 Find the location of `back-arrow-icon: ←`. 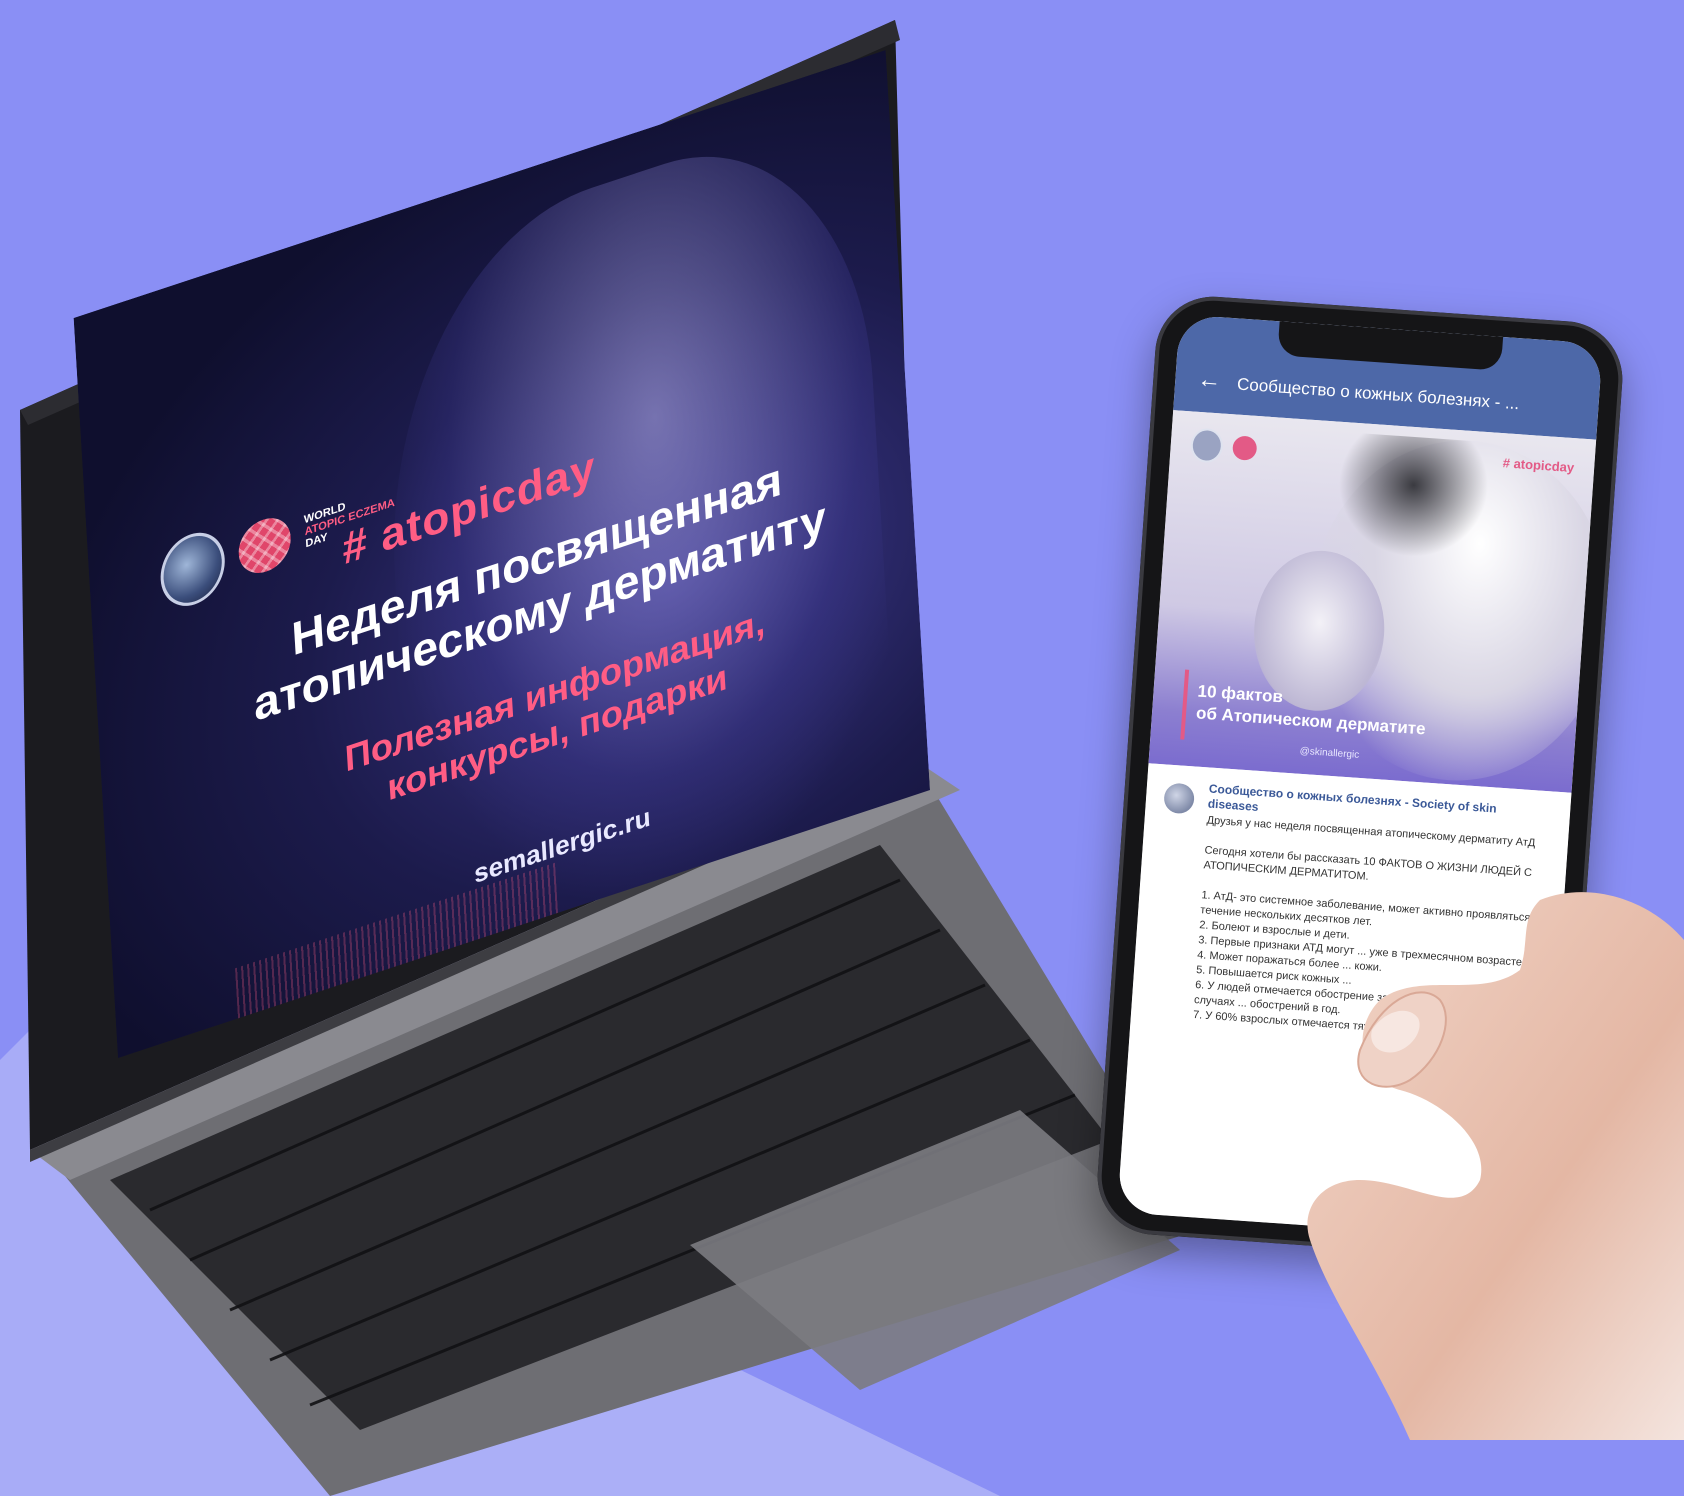

back-arrow-icon: ← is located at coordinates (1209, 380).